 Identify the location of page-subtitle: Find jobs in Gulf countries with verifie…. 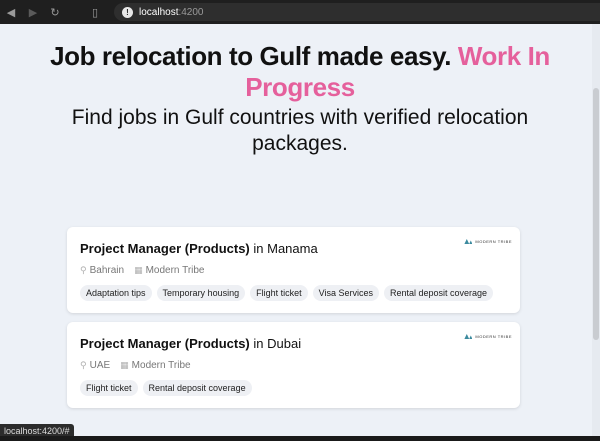
(300, 130).